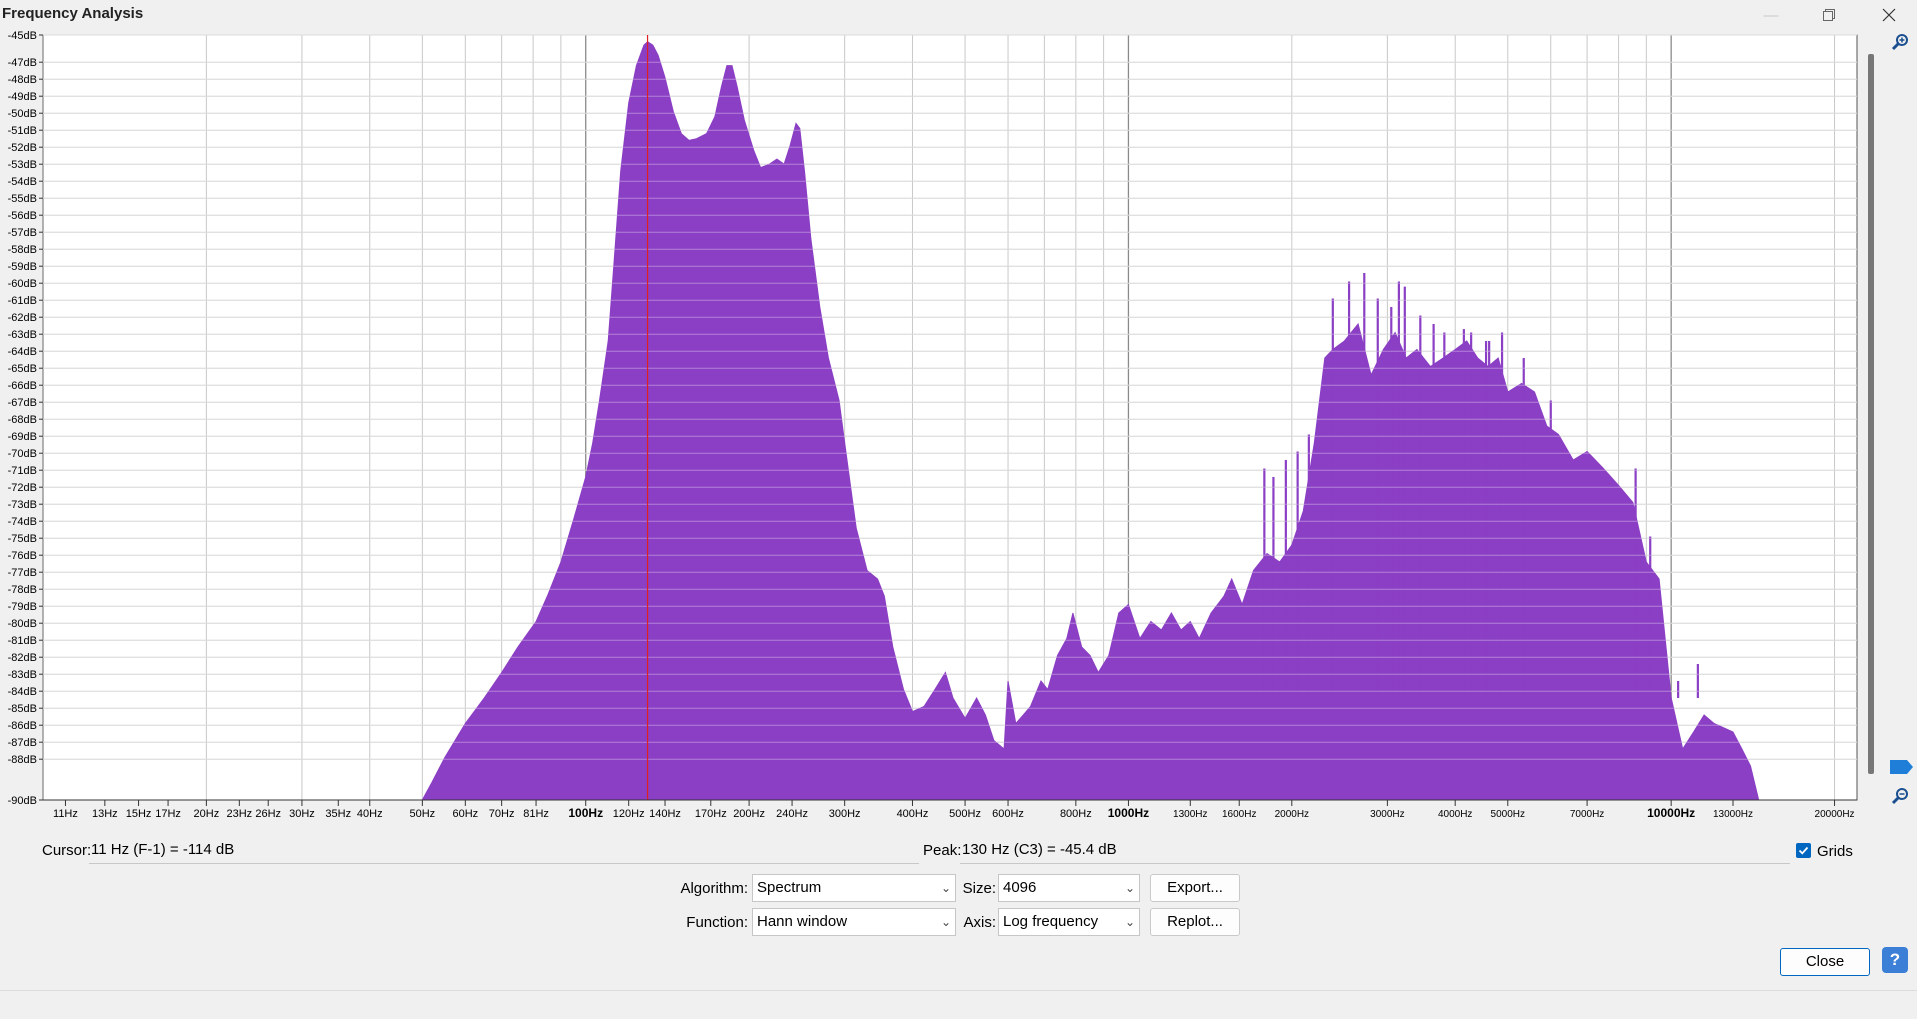 The image size is (1917, 1019). What do you see at coordinates (1020, 887) in the screenshot?
I see `size-value: 4096` at bounding box center [1020, 887].